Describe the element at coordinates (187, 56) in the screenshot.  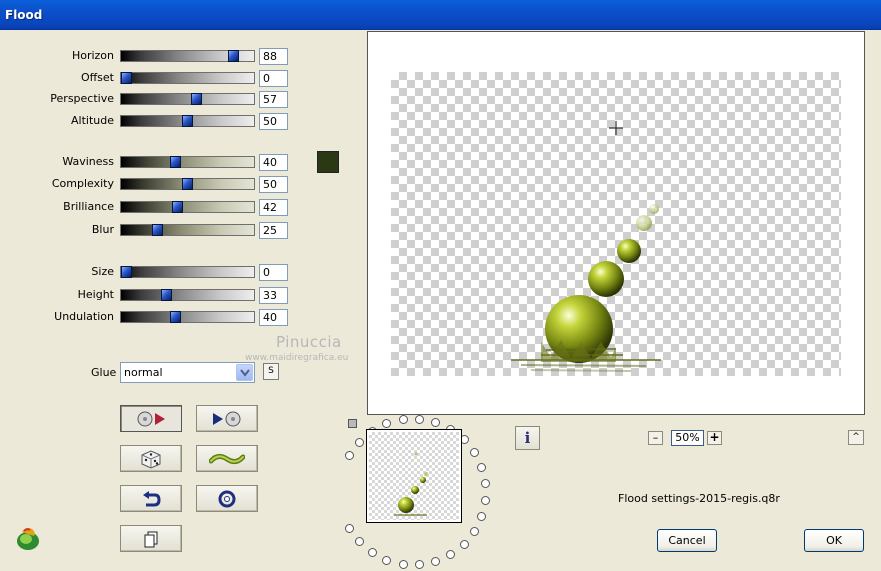
I see `slider-track-horizon` at that location.